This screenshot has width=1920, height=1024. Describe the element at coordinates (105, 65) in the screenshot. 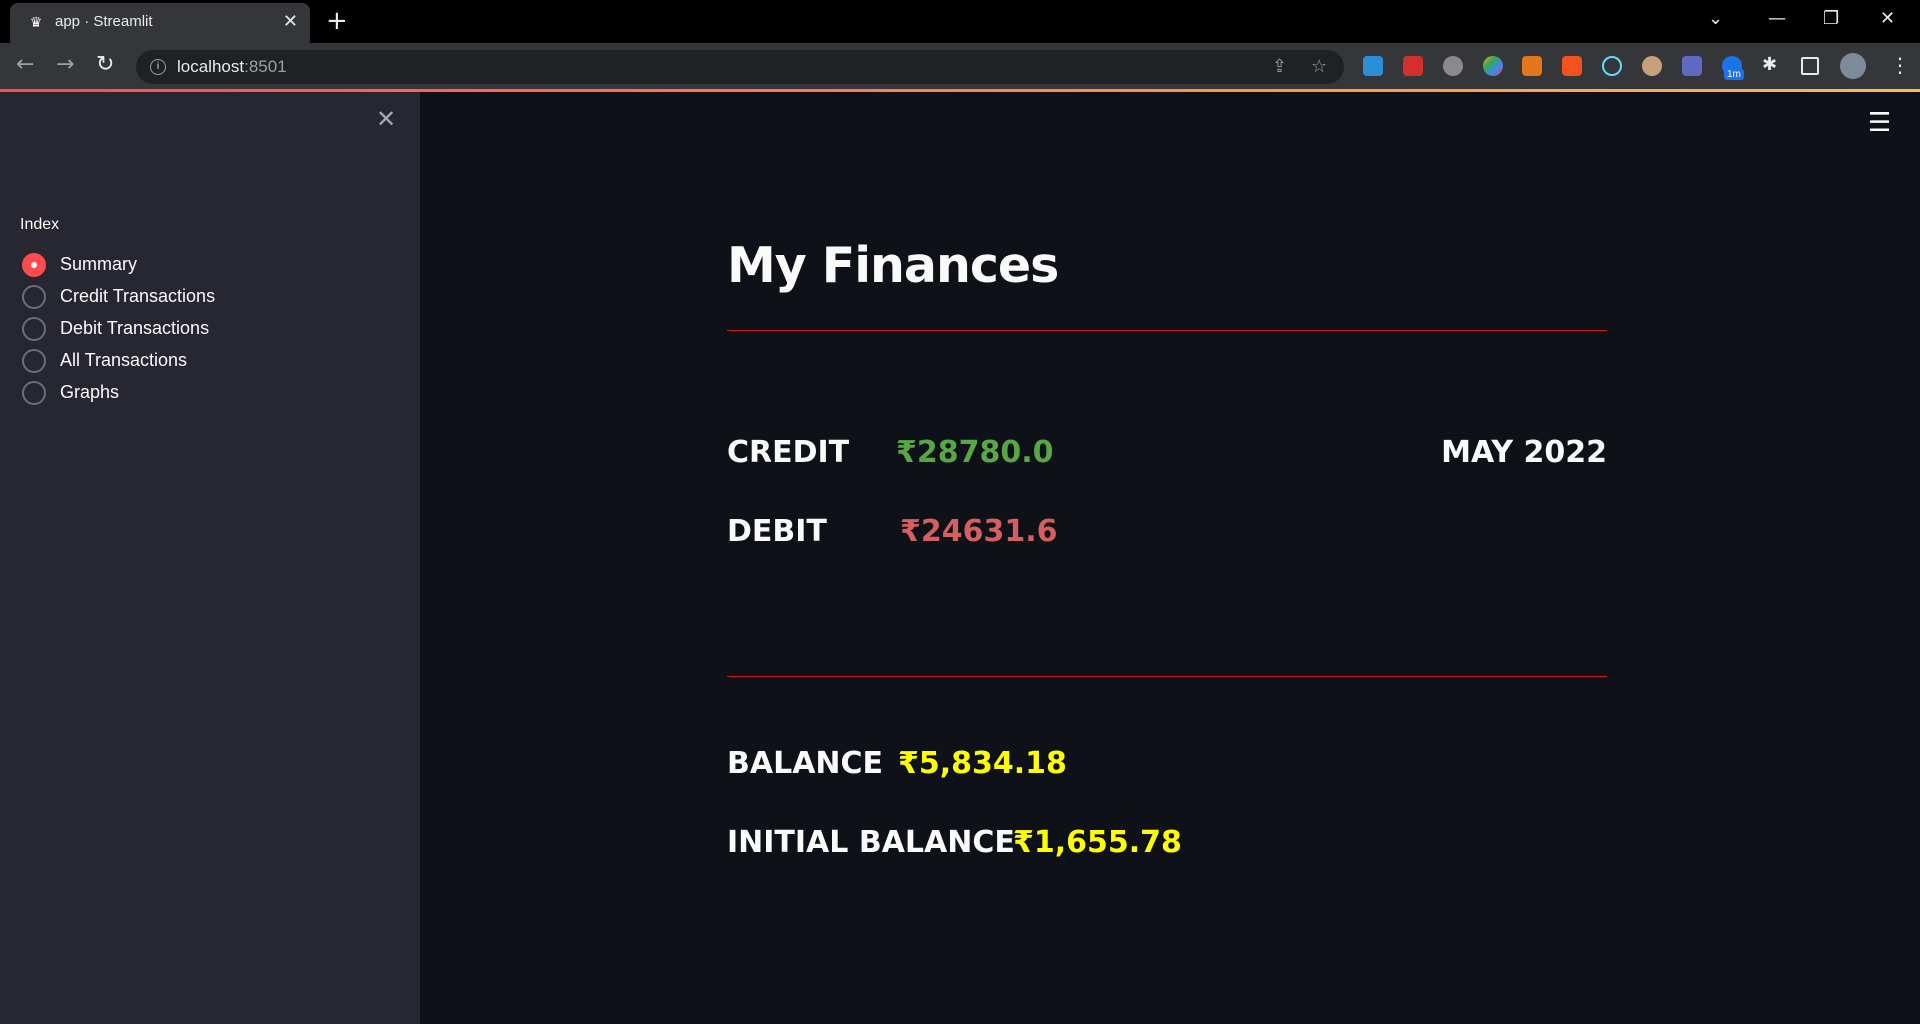

I see `reload-icon: ↻` at that location.